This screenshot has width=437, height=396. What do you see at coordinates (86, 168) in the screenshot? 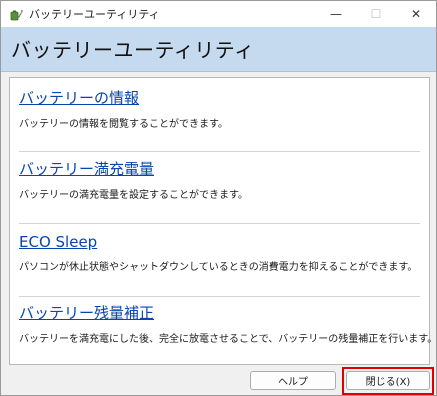
I see `full-charge-link: バッテリー満充電量` at bounding box center [86, 168].